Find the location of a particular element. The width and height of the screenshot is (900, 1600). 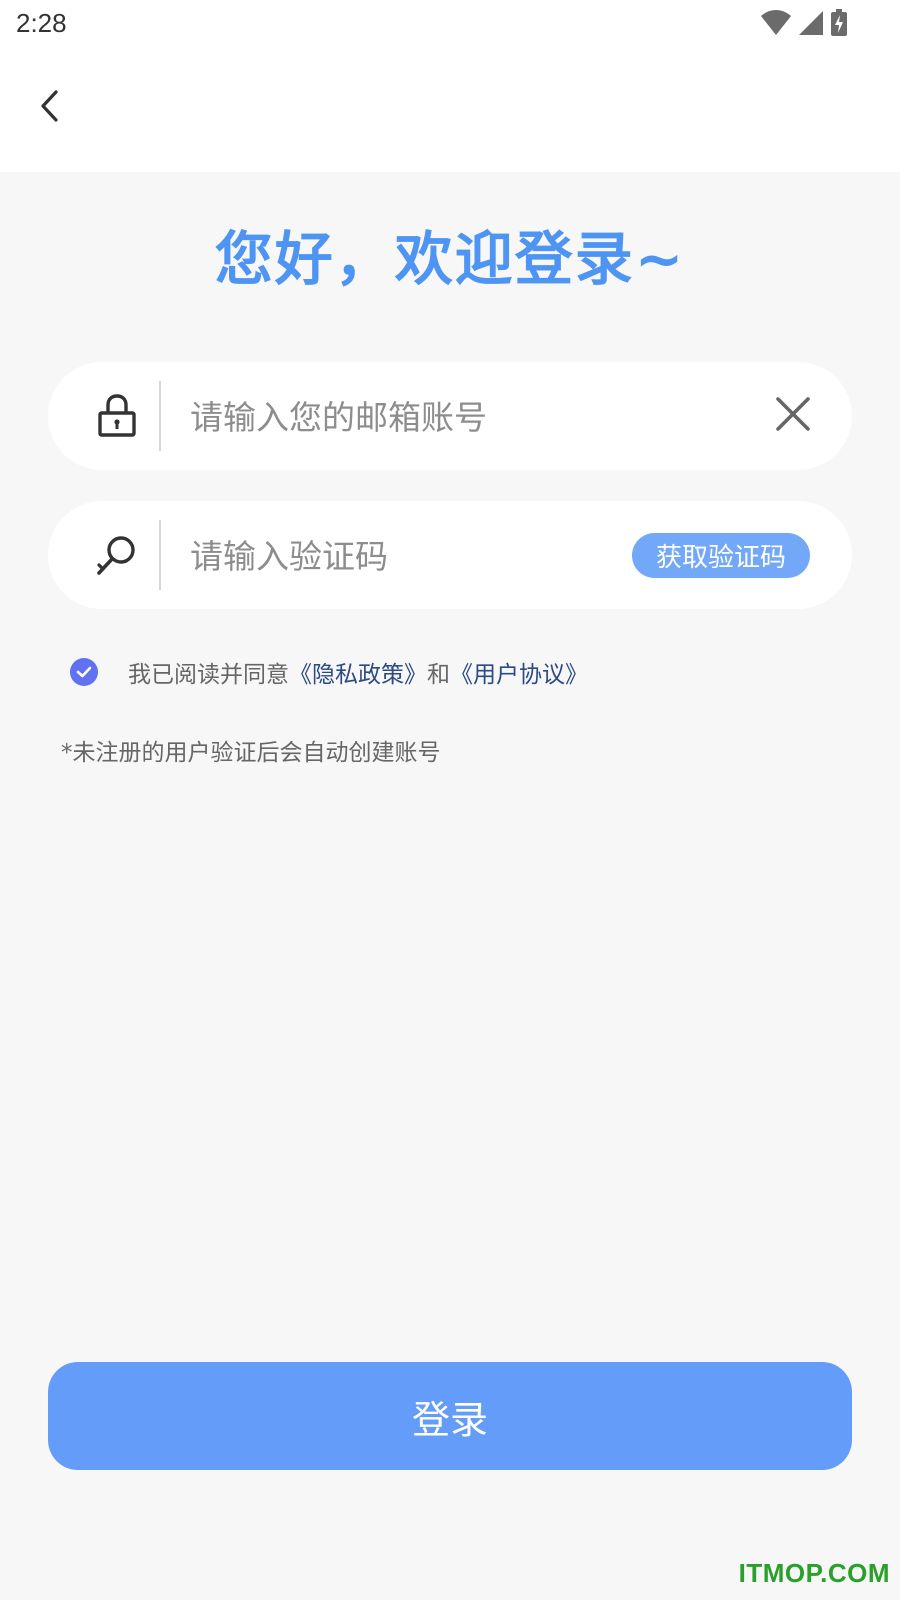

get-code-button: 获取验证码 is located at coordinates (721, 555).